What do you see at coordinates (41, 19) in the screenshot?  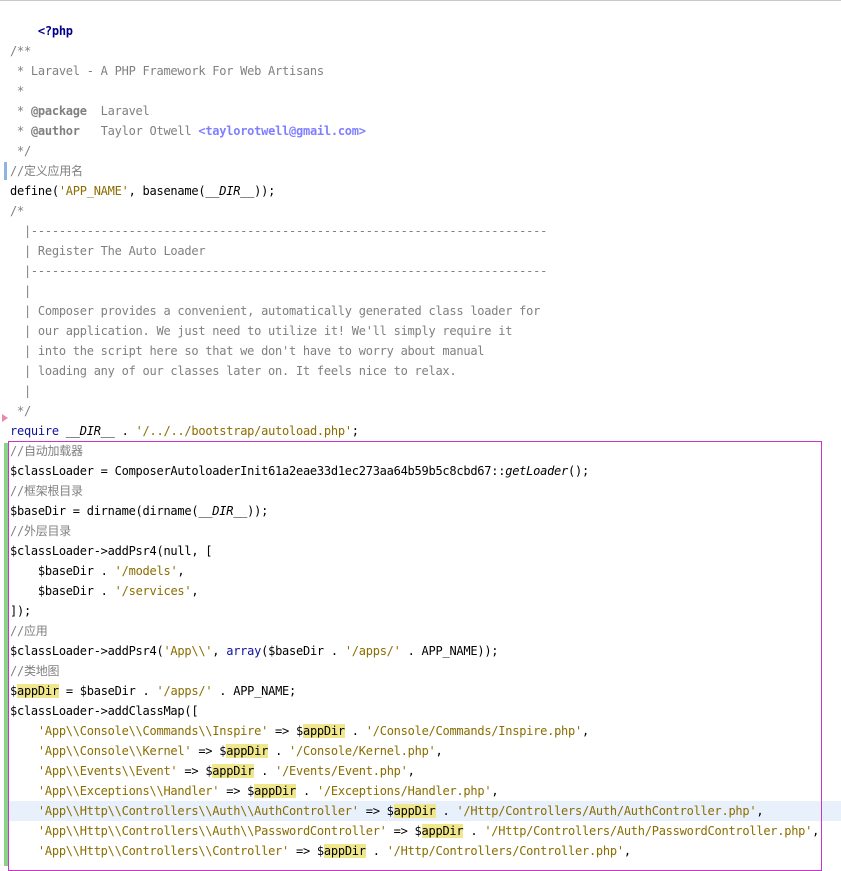 I see `code-line: <?php` at bounding box center [41, 19].